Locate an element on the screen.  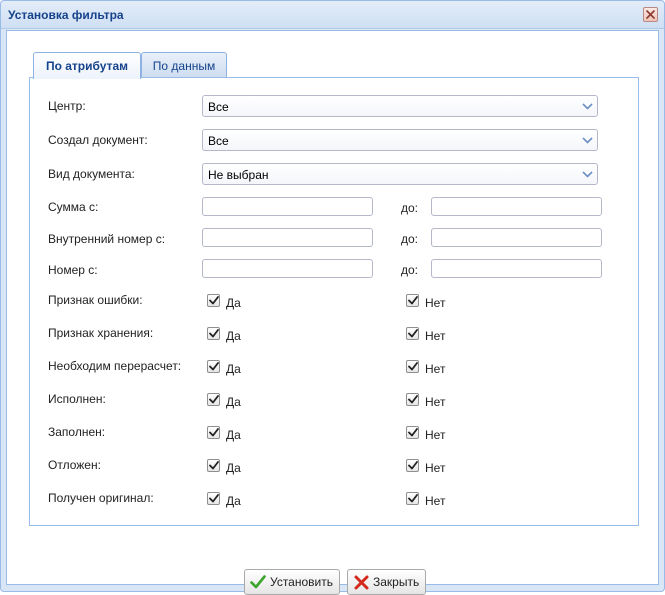
flag-label: Признак ошибки: is located at coordinates (95, 300).